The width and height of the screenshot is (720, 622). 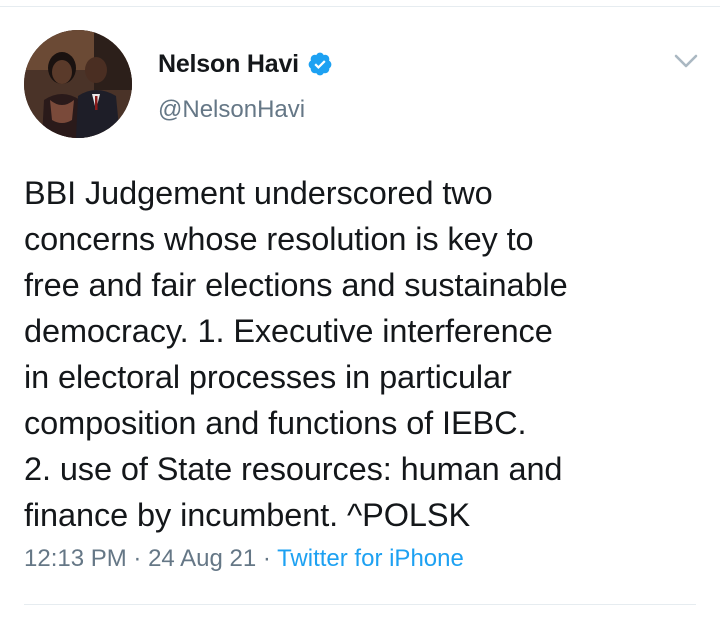 I want to click on author-name-row: Nelson Havi, so click(x=245, y=64).